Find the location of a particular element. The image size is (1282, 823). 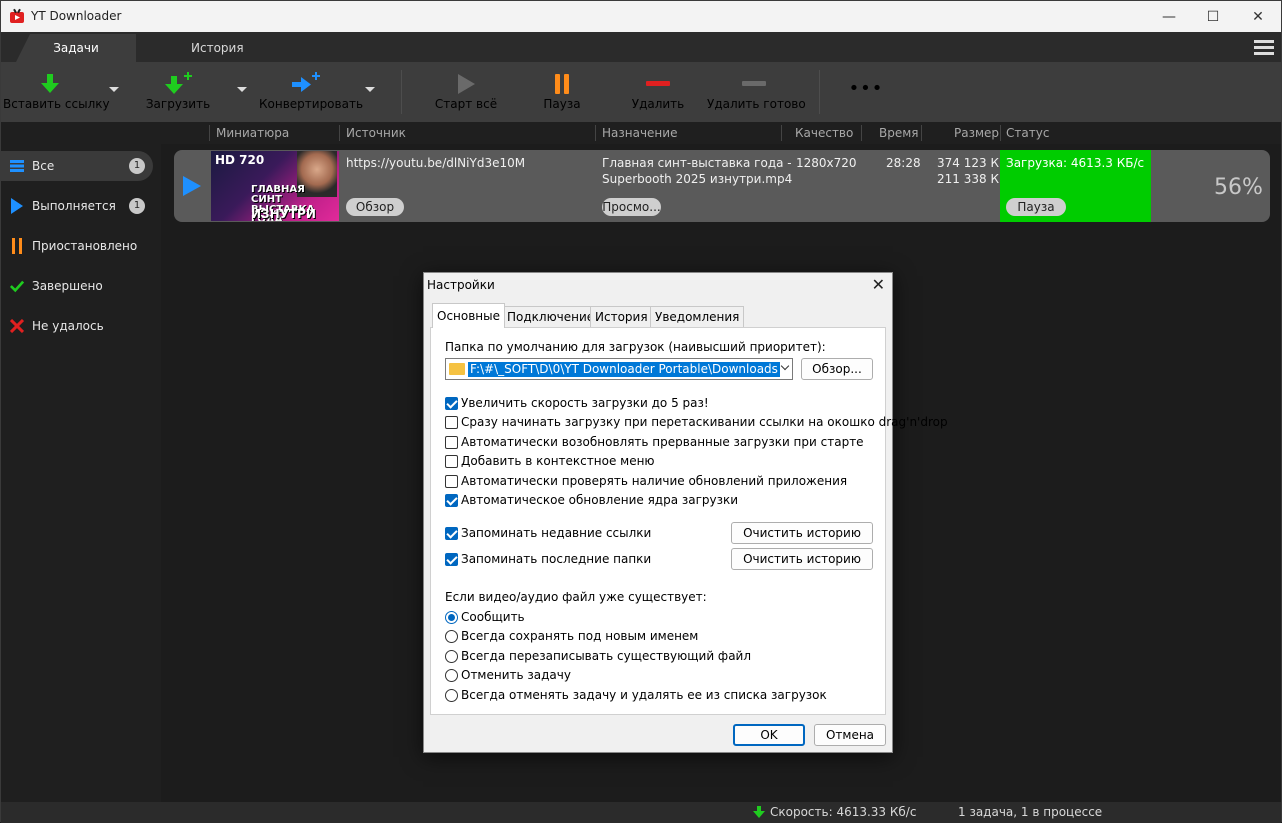

hamburger-menu-icon is located at coordinates (1264, 48).